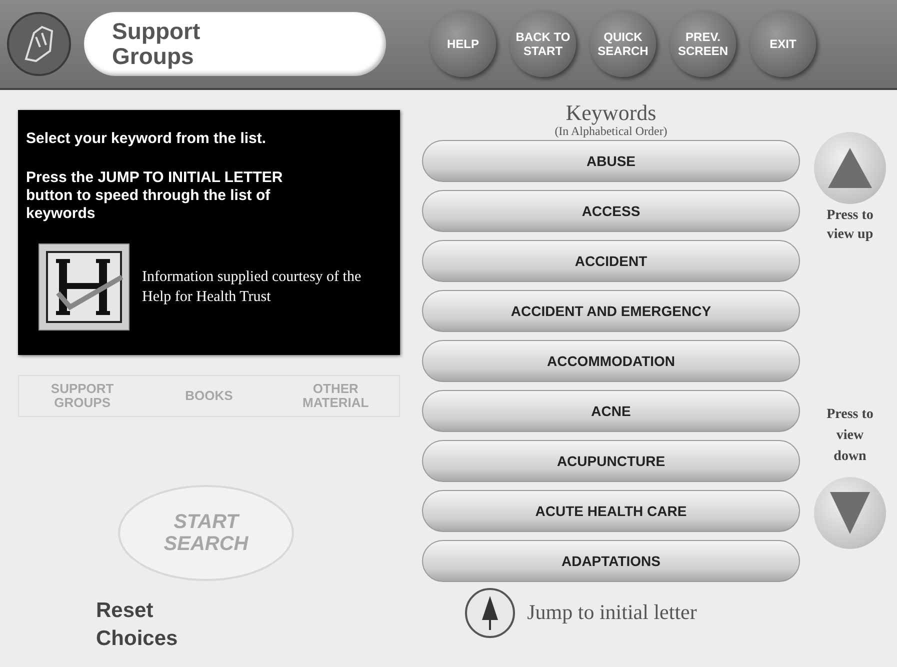 The width and height of the screenshot is (897, 667). I want to click on keywords-title: Keywords, so click(611, 113).